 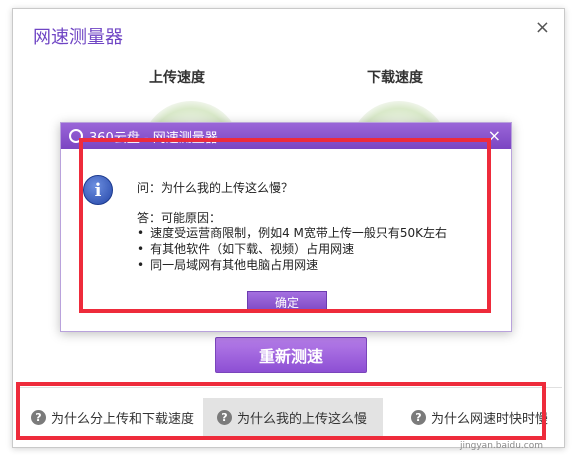 What do you see at coordinates (177, 78) in the screenshot?
I see `upload-speed-label: 上传速度` at bounding box center [177, 78].